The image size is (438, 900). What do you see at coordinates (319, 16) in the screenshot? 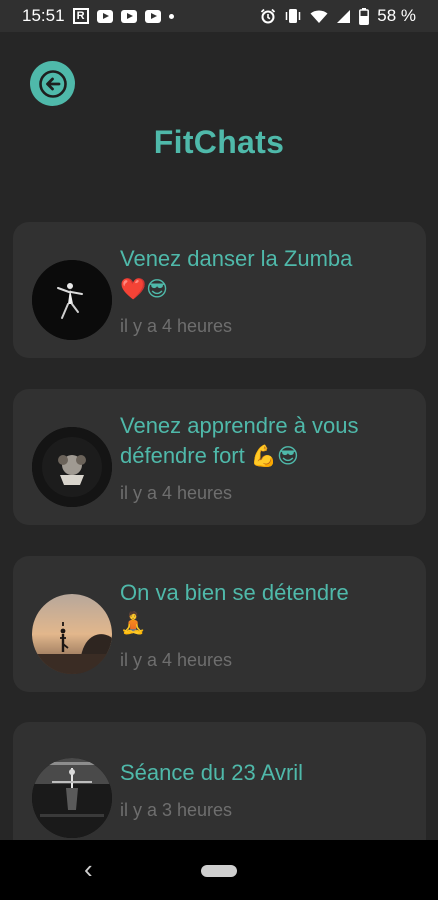
I see `wifi-icon` at bounding box center [319, 16].